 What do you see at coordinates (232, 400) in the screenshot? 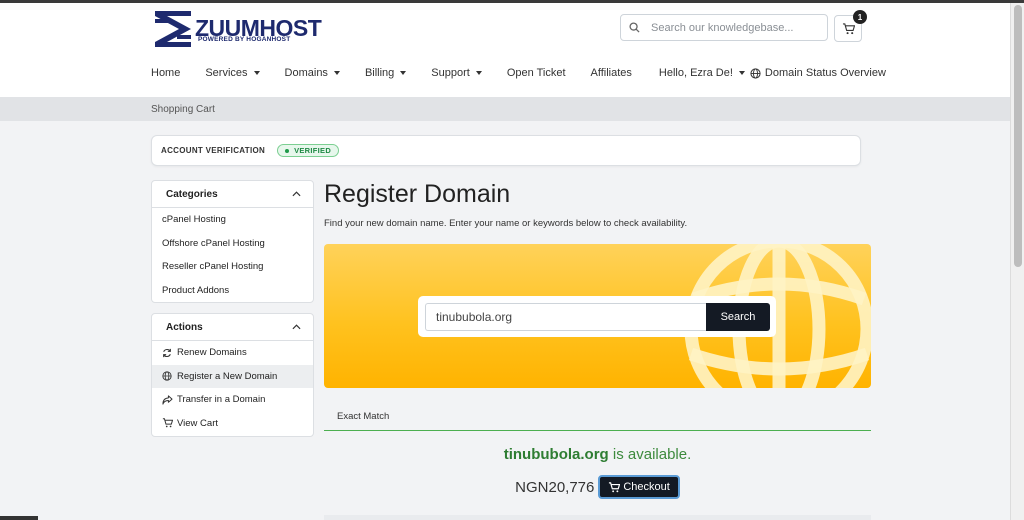
I see `action-transfer-domain: Transfer in a Domain` at bounding box center [232, 400].